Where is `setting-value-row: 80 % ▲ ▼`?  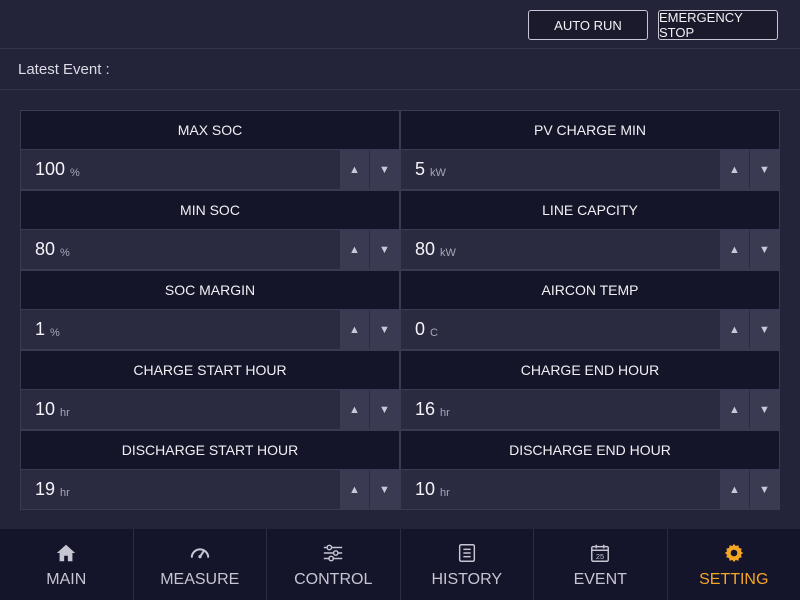 setting-value-row: 80 % ▲ ▼ is located at coordinates (210, 249).